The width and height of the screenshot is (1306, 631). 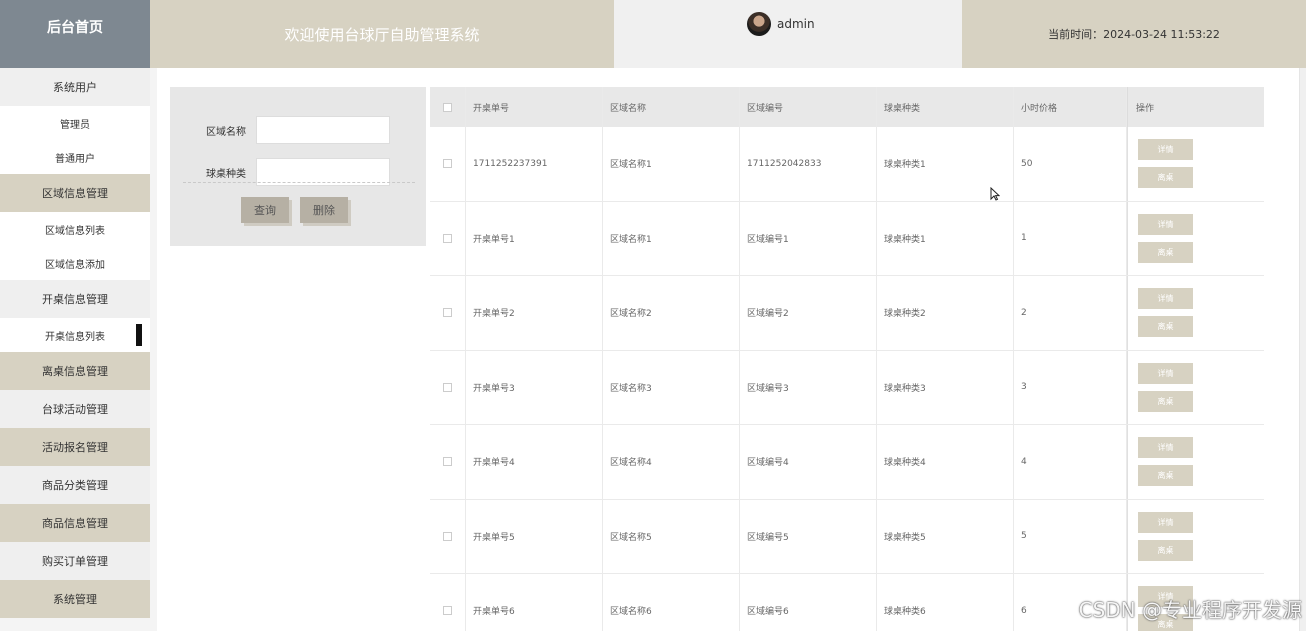 I want to click on order-no-cell: 开桌单号5, so click(x=534, y=536).